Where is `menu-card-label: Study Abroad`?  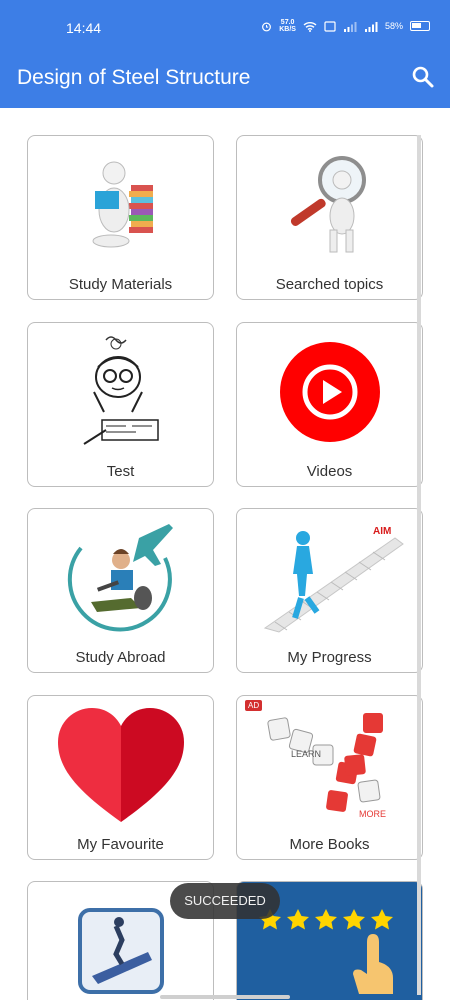
menu-card-label: Study Abroad is located at coordinates (120, 657).